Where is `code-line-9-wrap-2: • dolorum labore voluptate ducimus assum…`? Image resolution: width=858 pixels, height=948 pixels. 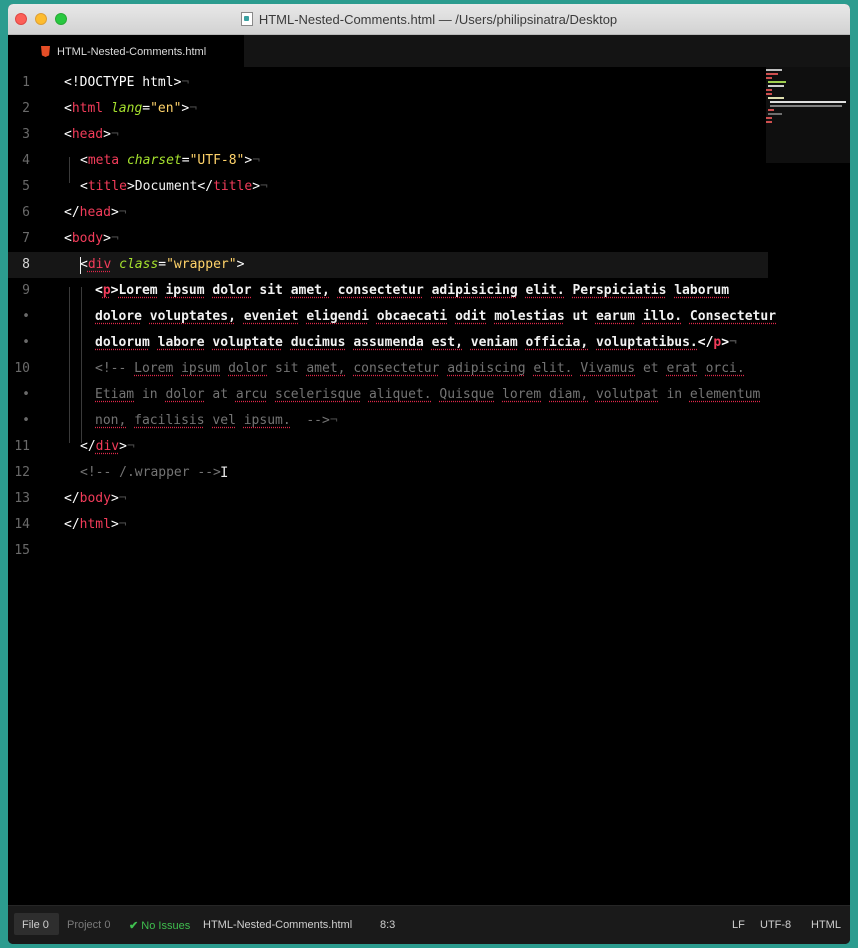
code-line-9-wrap-2: • dolorum labore voluptate ducimus assum… is located at coordinates (388, 343).